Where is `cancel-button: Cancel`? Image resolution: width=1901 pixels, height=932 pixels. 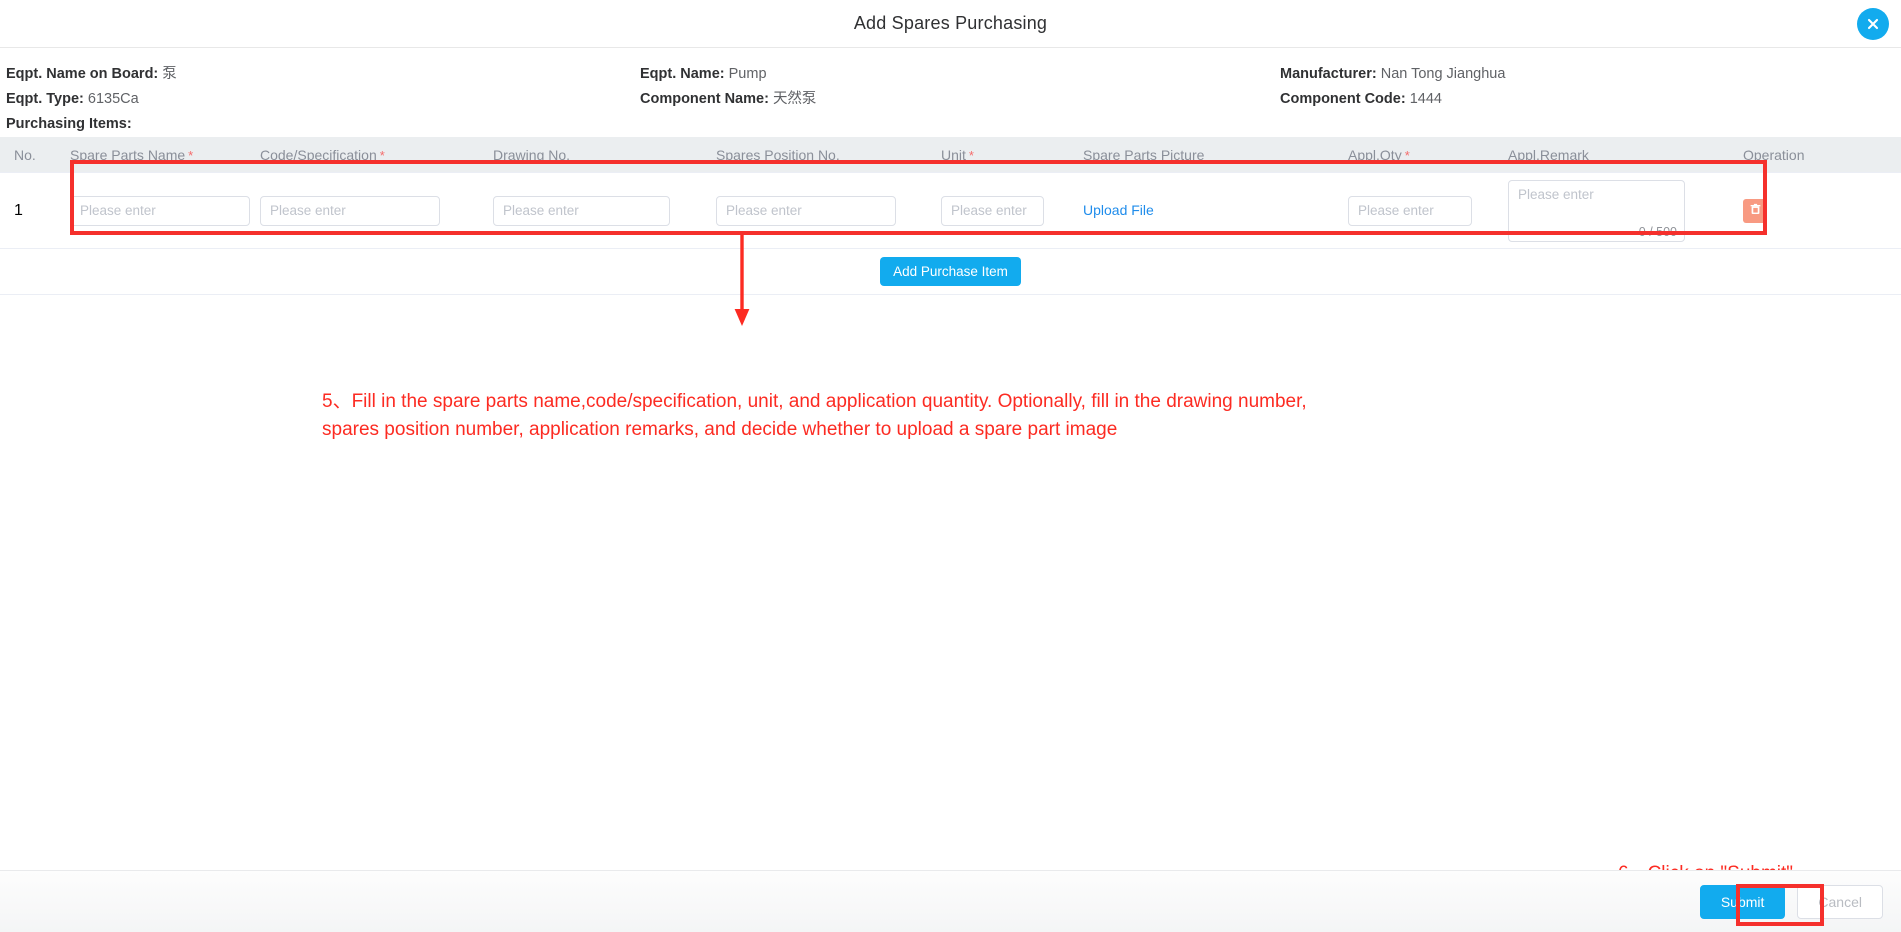 cancel-button: Cancel is located at coordinates (1840, 901).